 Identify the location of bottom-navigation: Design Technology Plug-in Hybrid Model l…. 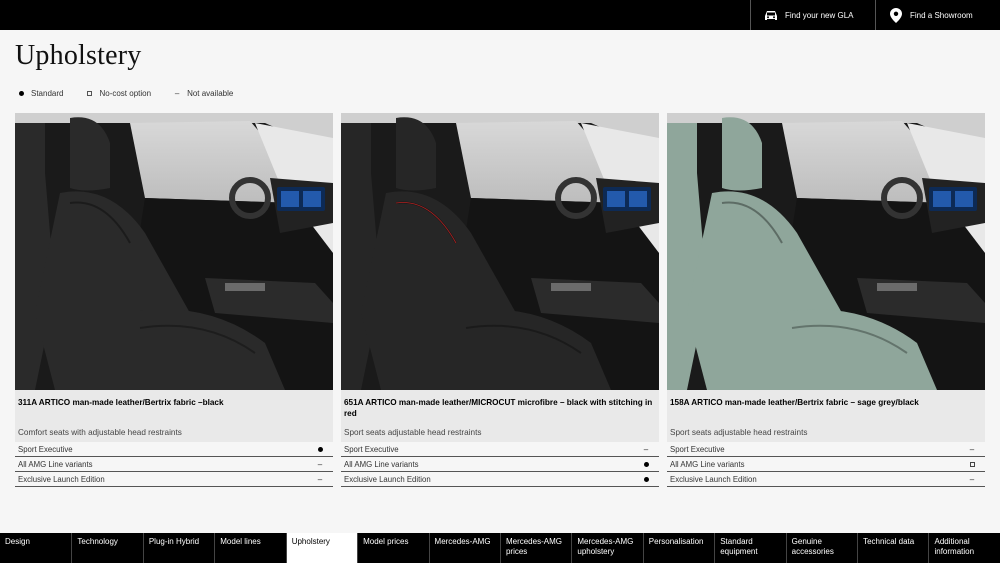
(500, 548).